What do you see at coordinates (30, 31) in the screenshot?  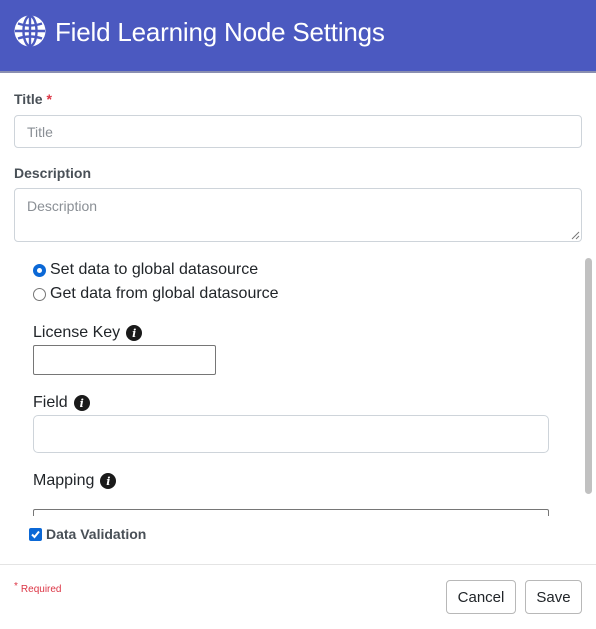 I see `globe-icon` at bounding box center [30, 31].